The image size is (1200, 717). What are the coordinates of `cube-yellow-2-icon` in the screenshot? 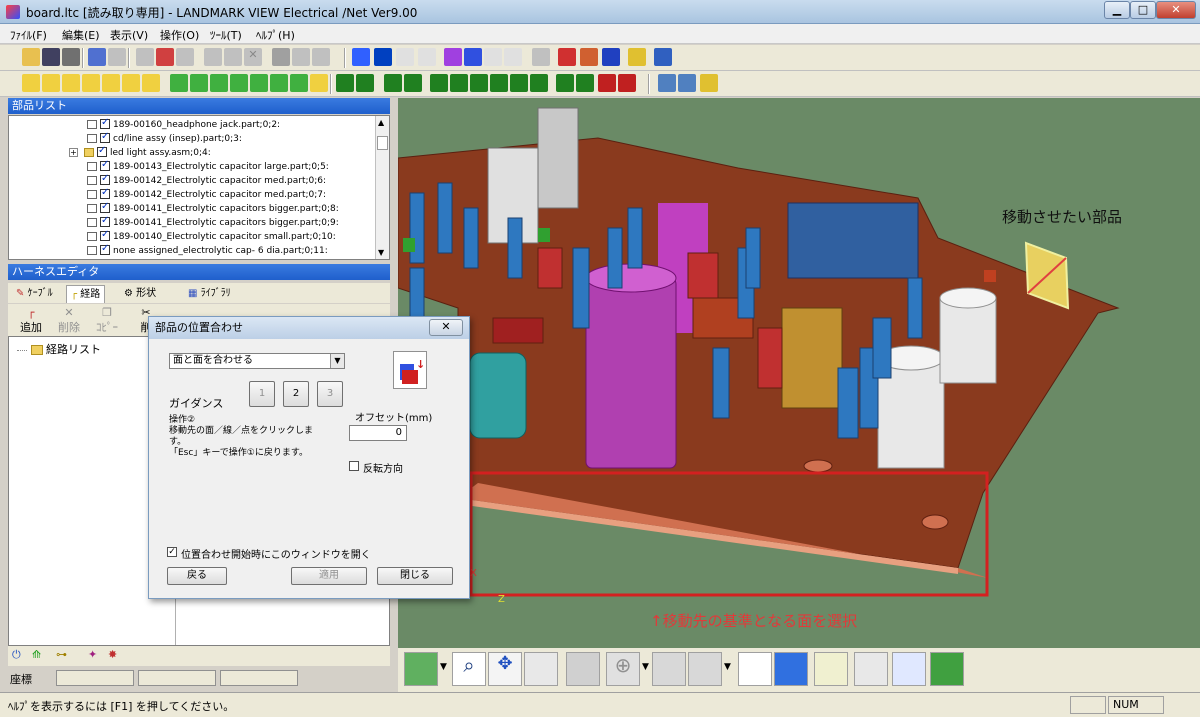 It's located at (51, 83).